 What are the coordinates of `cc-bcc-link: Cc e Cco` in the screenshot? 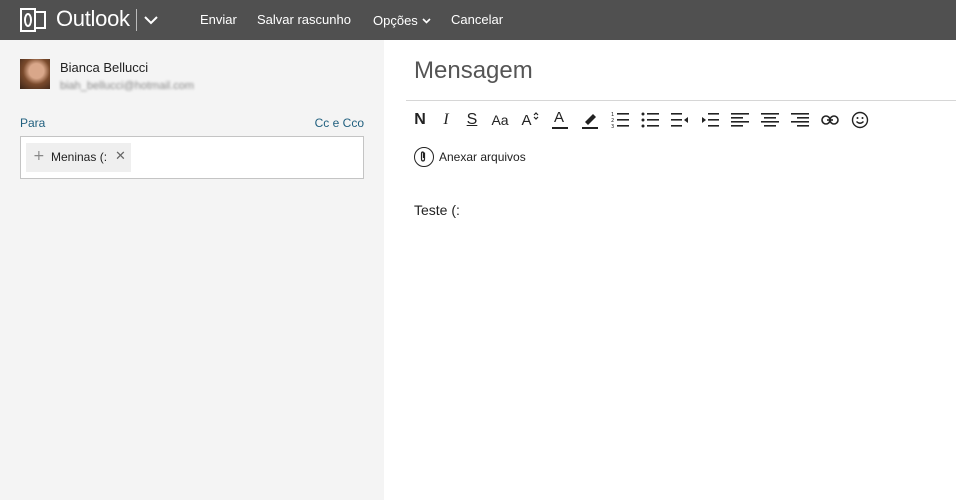 It's located at (339, 123).